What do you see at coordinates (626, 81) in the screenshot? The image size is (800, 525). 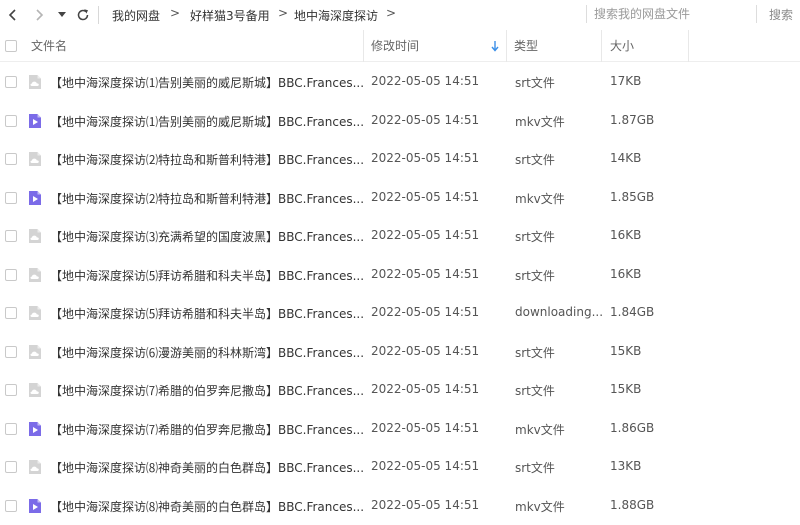 I see `file-size: 17KB` at bounding box center [626, 81].